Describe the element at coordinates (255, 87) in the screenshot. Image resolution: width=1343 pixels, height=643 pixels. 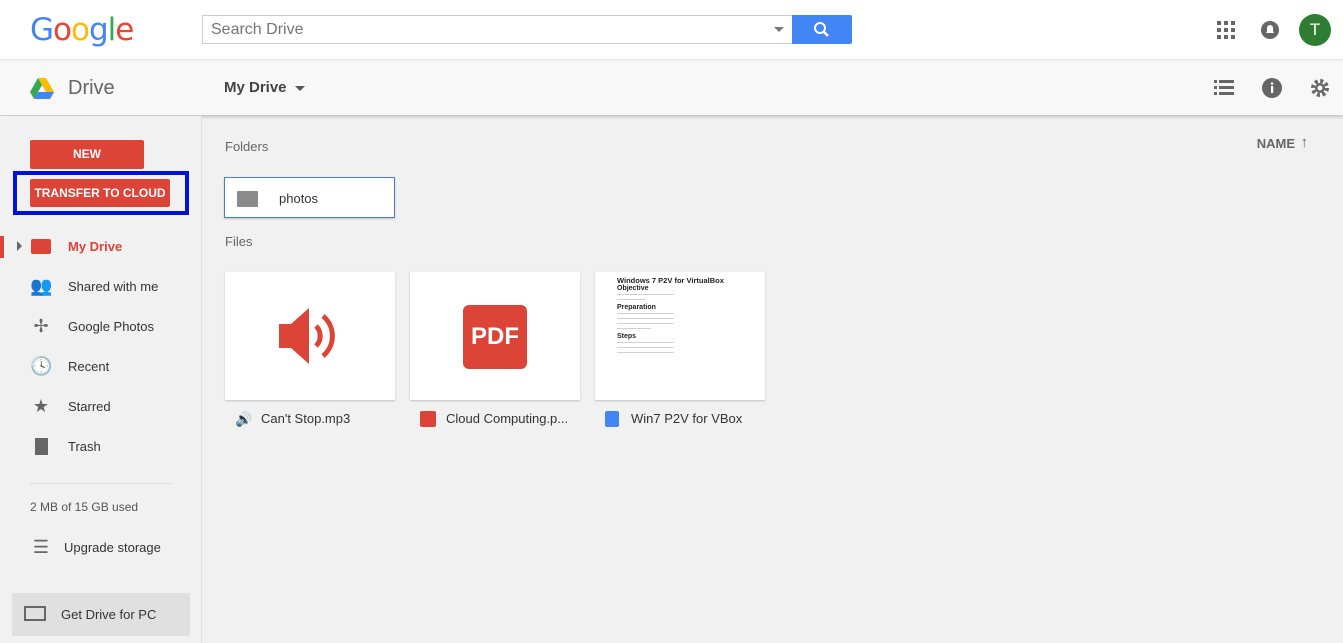
I see `location-label: My Drive` at that location.